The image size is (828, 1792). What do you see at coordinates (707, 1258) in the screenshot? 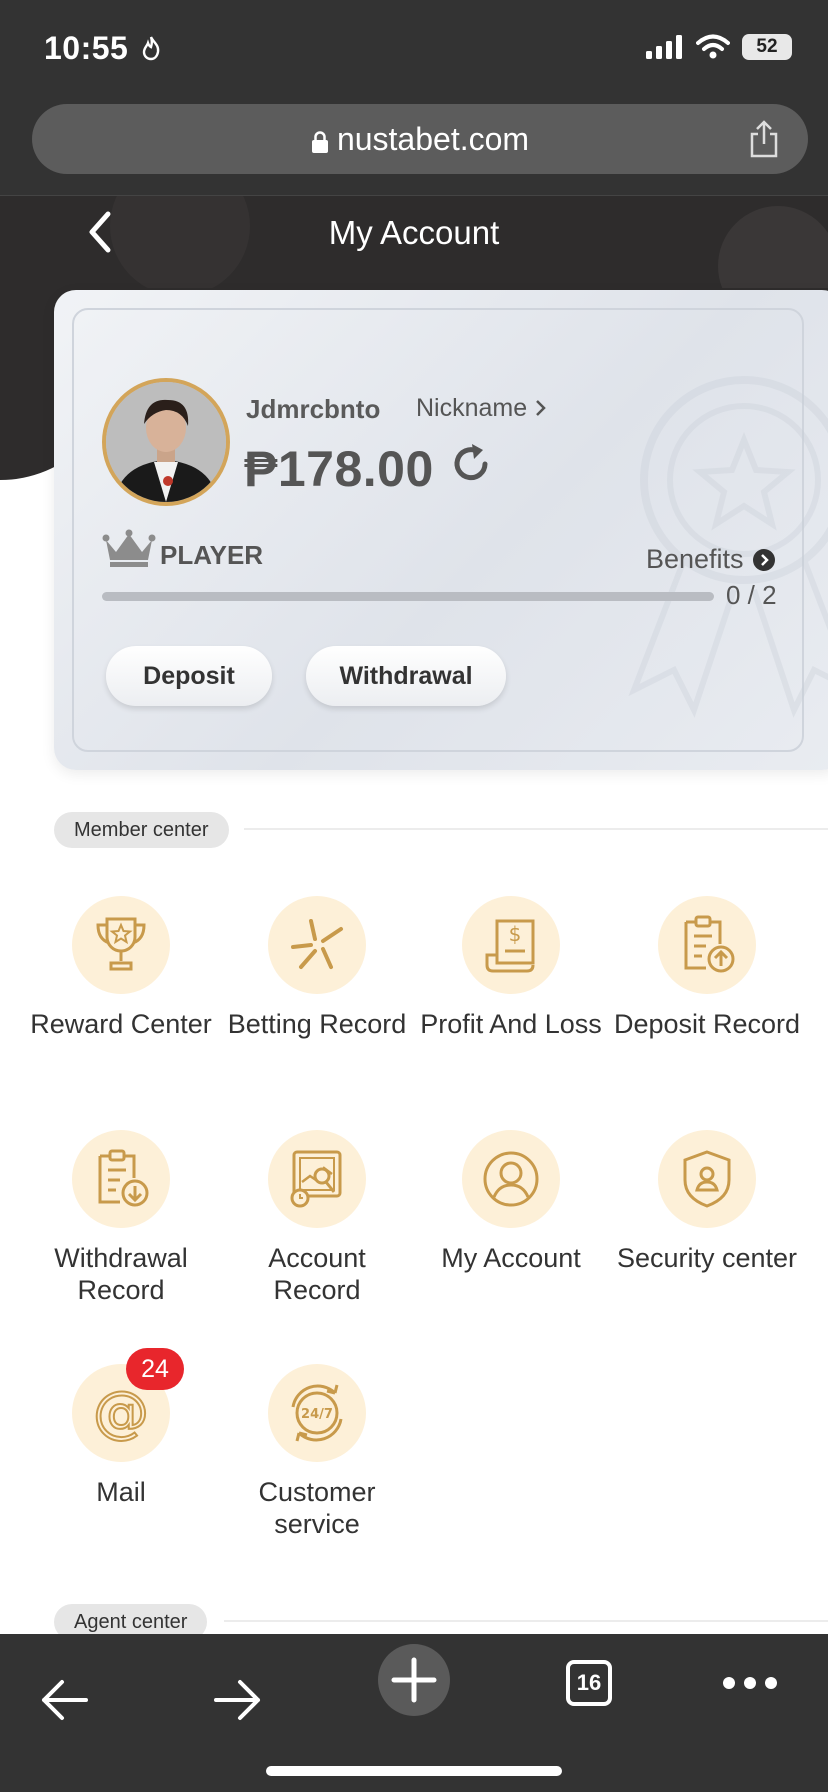
I see `menu-label: Security center` at bounding box center [707, 1258].